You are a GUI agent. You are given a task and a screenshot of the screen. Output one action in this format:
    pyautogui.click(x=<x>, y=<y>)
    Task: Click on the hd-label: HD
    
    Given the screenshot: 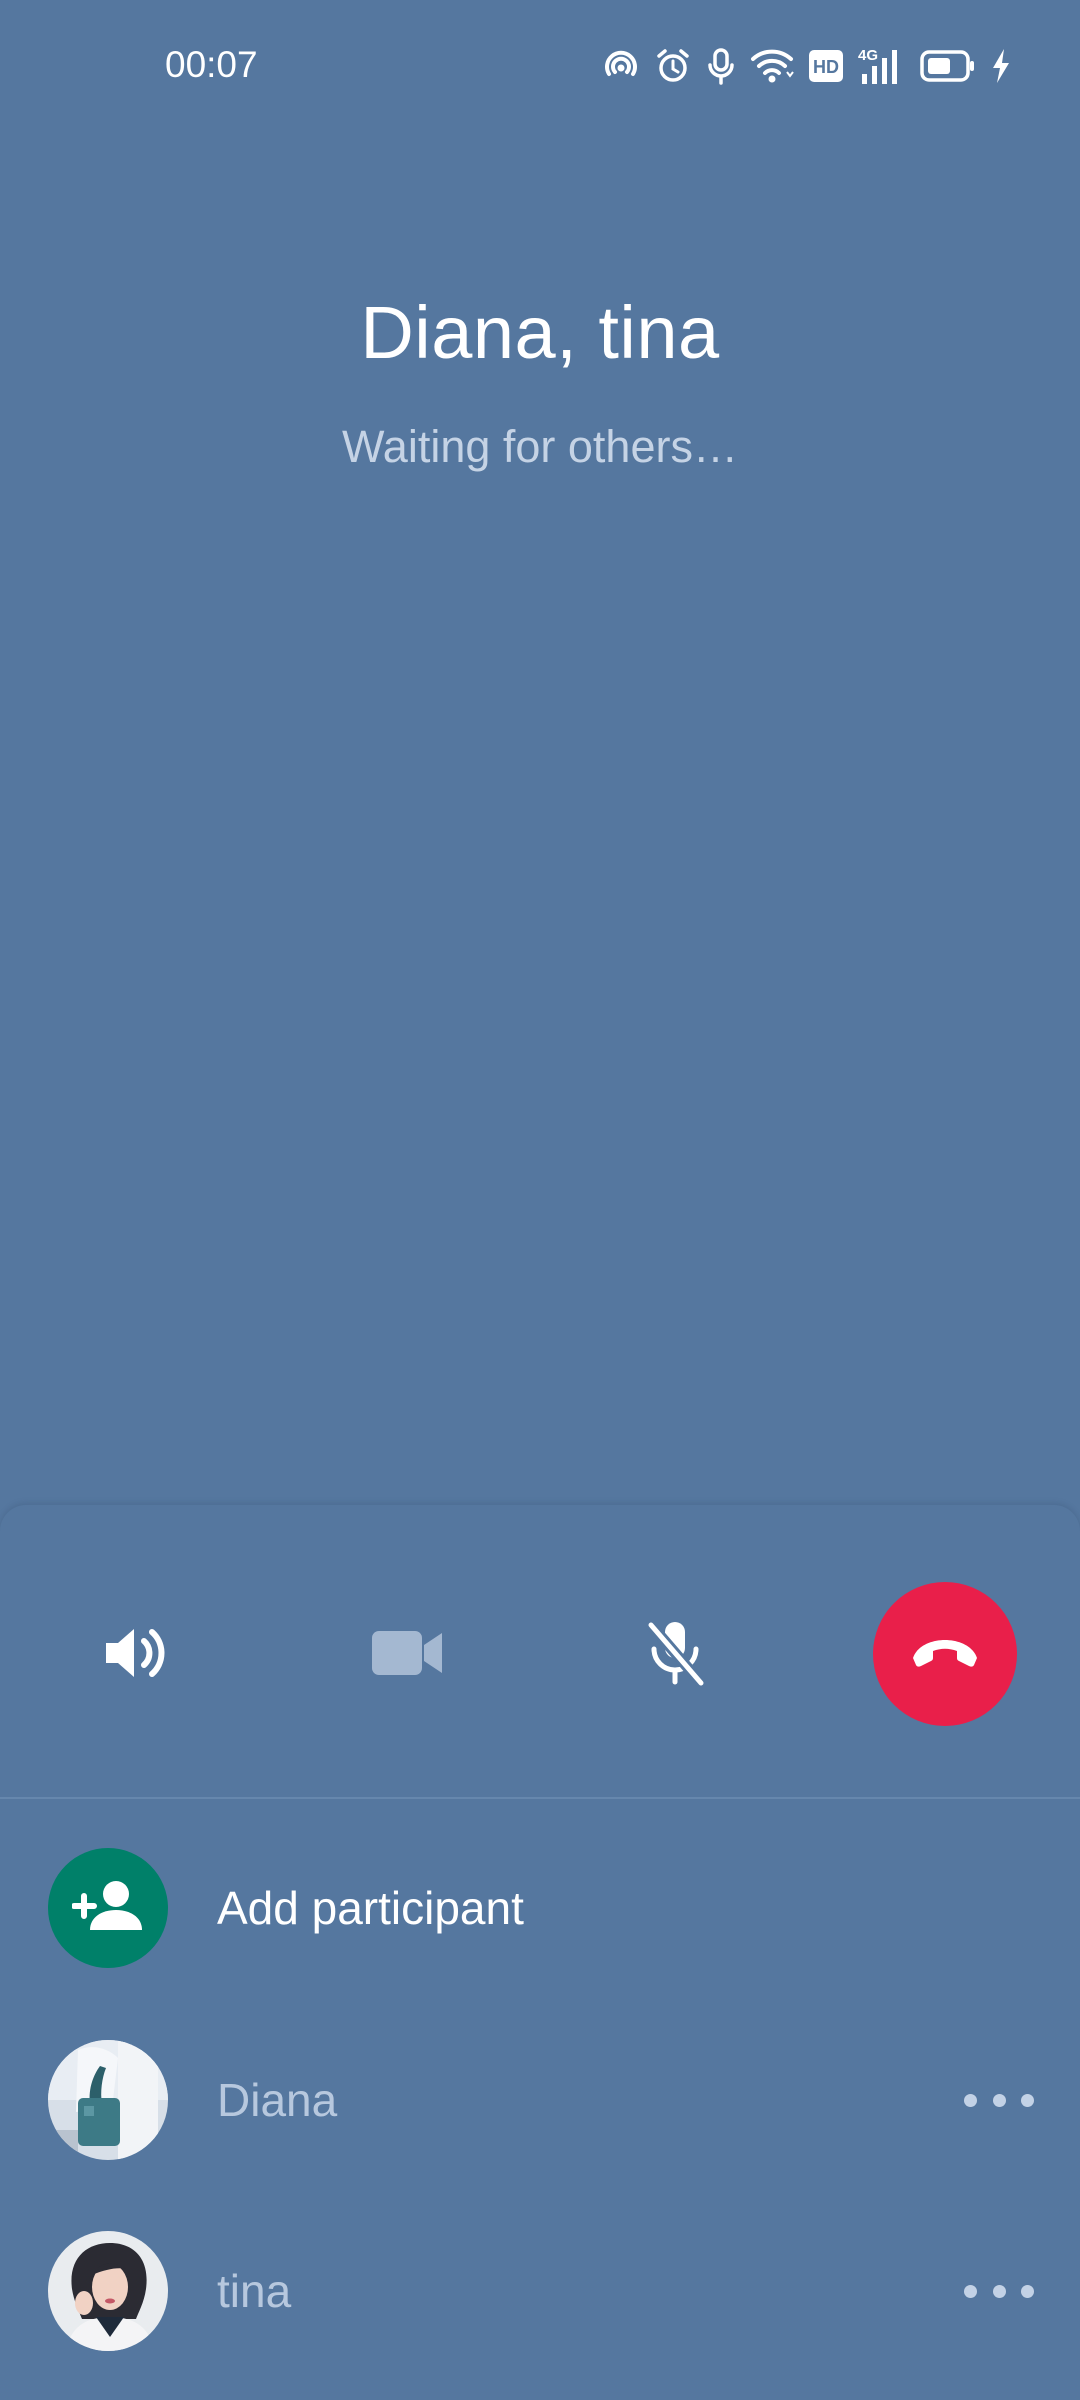 What is the action you would take?
    pyautogui.click(x=826, y=67)
    